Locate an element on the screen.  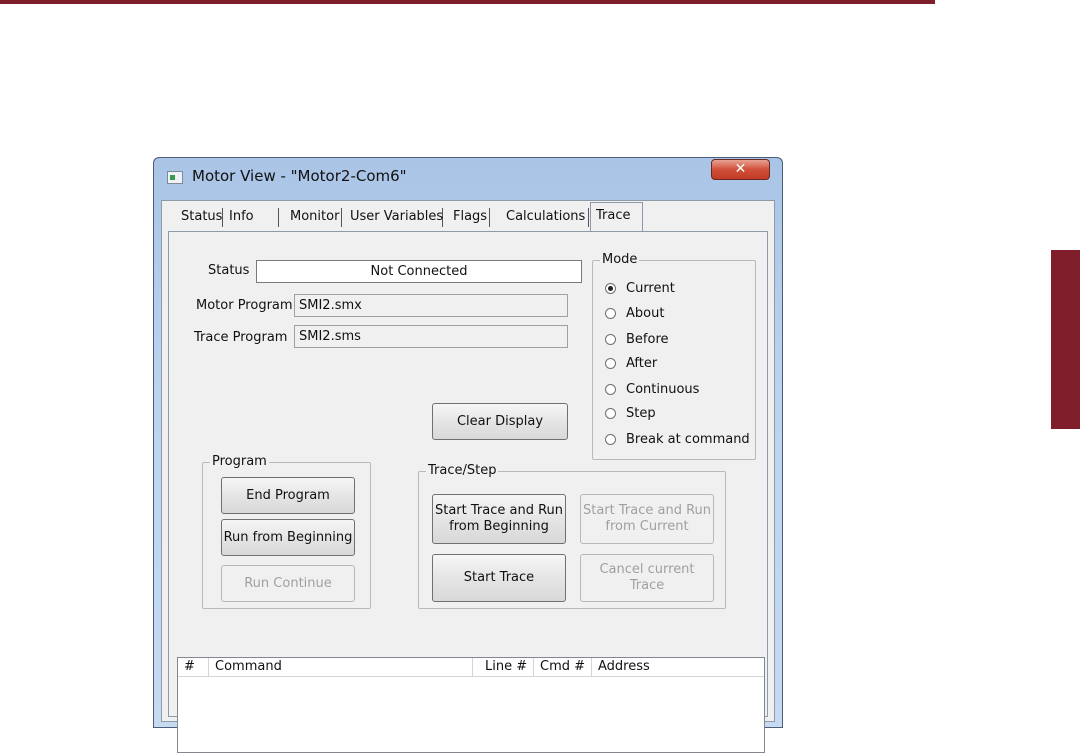
run-from-beginning-button: Run from Beginning is located at coordinates (288, 537).